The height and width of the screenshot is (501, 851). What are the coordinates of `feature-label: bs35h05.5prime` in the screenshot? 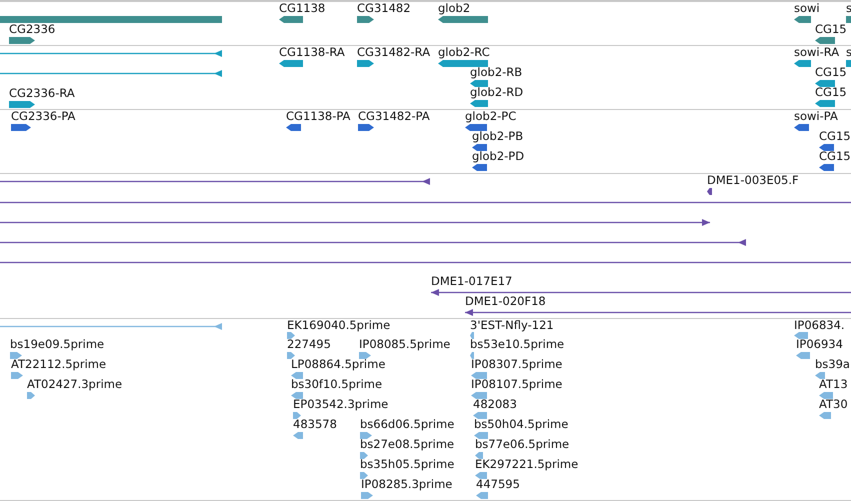 It's located at (407, 464).